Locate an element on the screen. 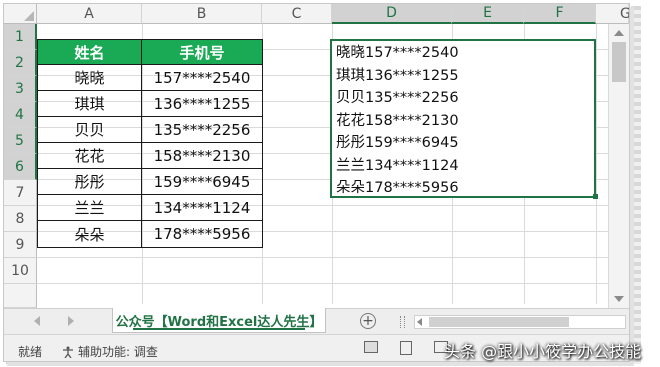  text-line: 贝贝135****2256 is located at coordinates (397, 98).